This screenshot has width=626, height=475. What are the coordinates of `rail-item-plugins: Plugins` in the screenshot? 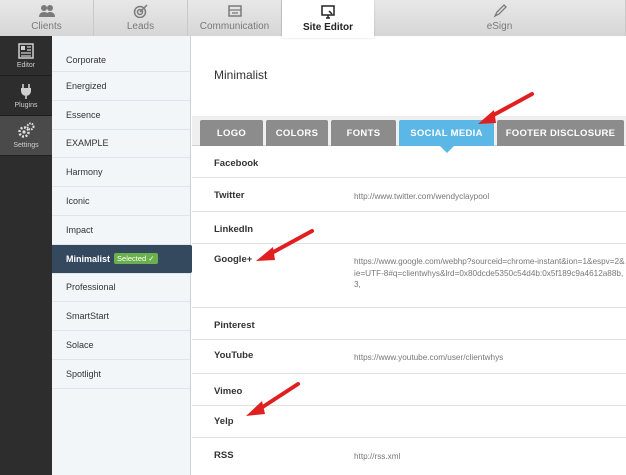 It's located at (26, 96).